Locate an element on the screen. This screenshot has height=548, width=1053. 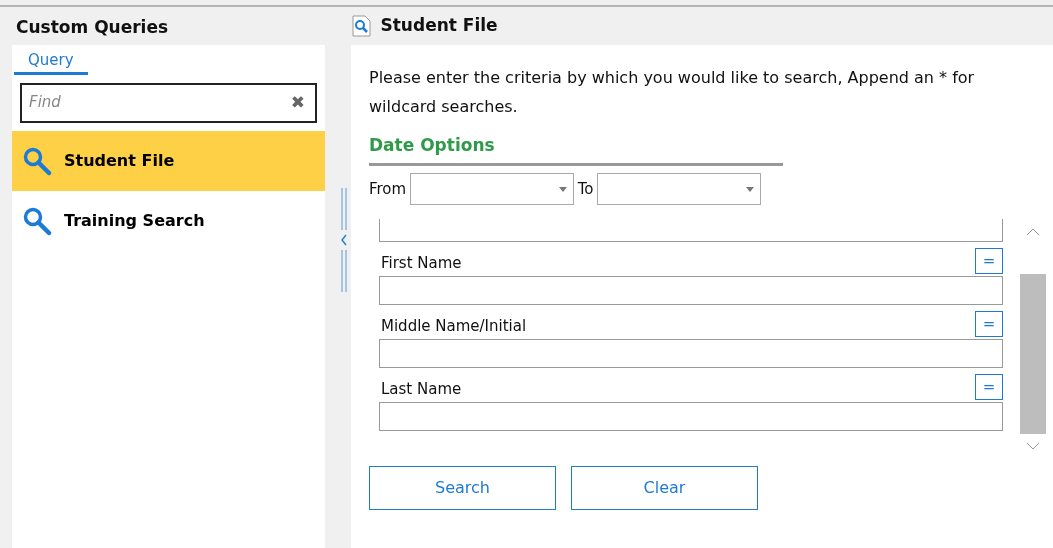
from-date-dropdown is located at coordinates (491, 189).